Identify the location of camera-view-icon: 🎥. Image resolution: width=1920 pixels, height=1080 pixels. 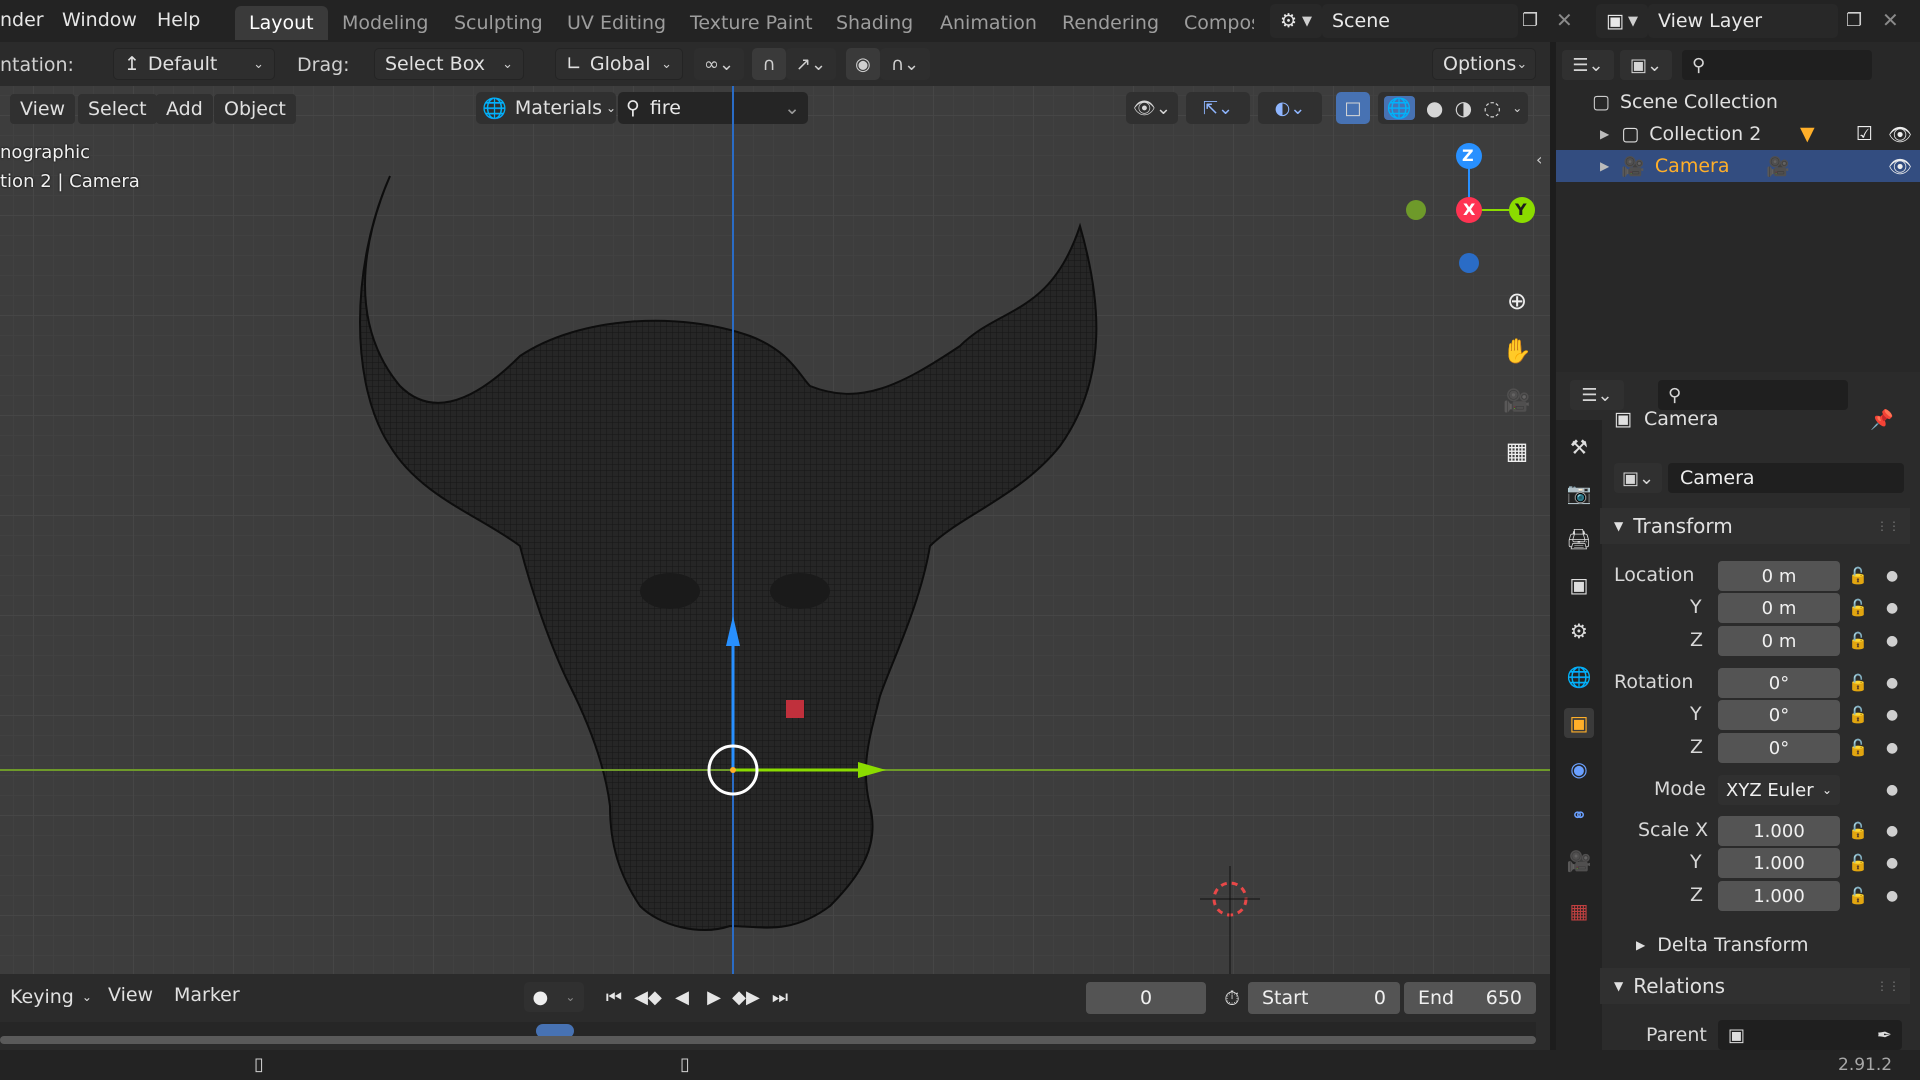
(1517, 401).